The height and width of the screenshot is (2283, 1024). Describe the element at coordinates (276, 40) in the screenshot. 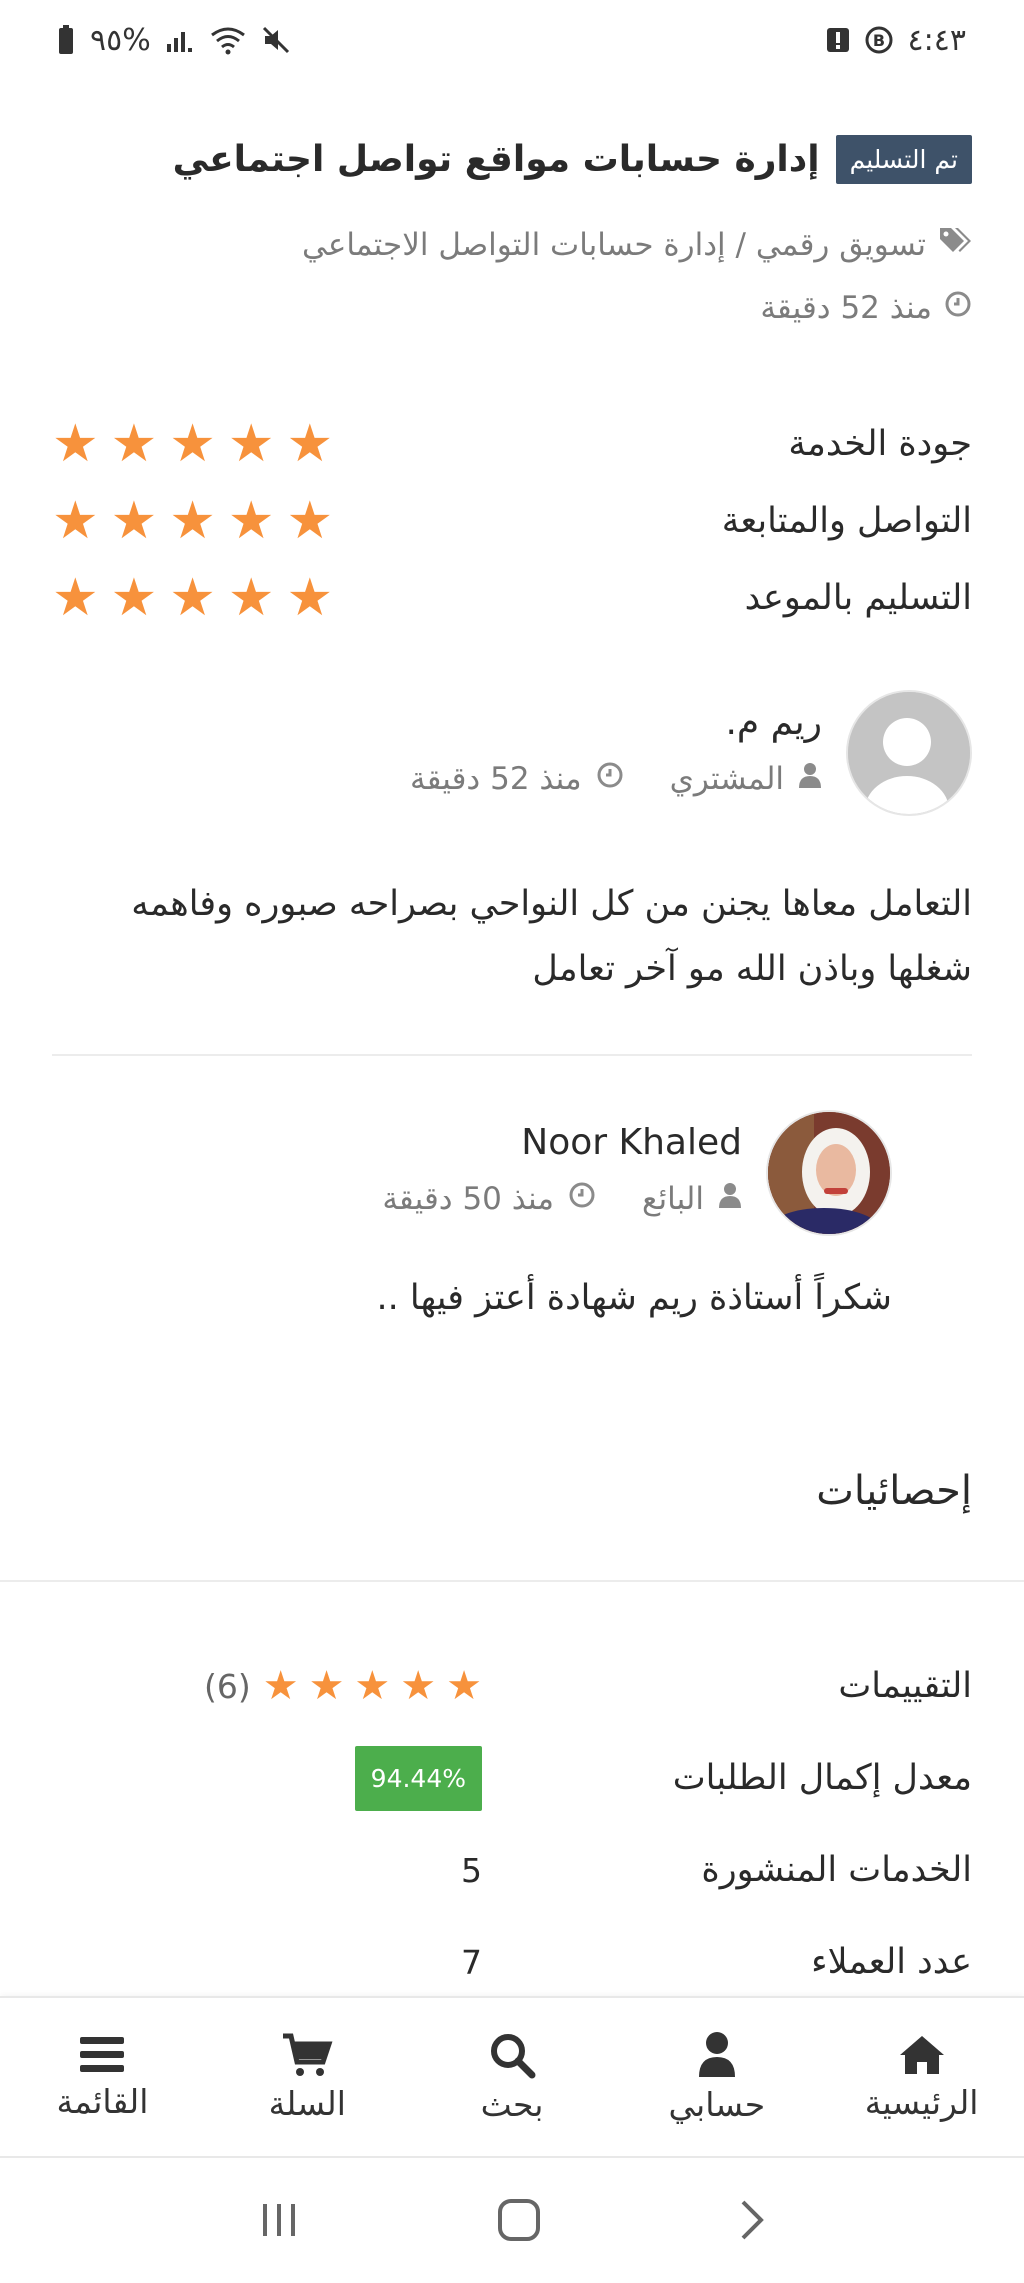

I see `mute-icon` at that location.